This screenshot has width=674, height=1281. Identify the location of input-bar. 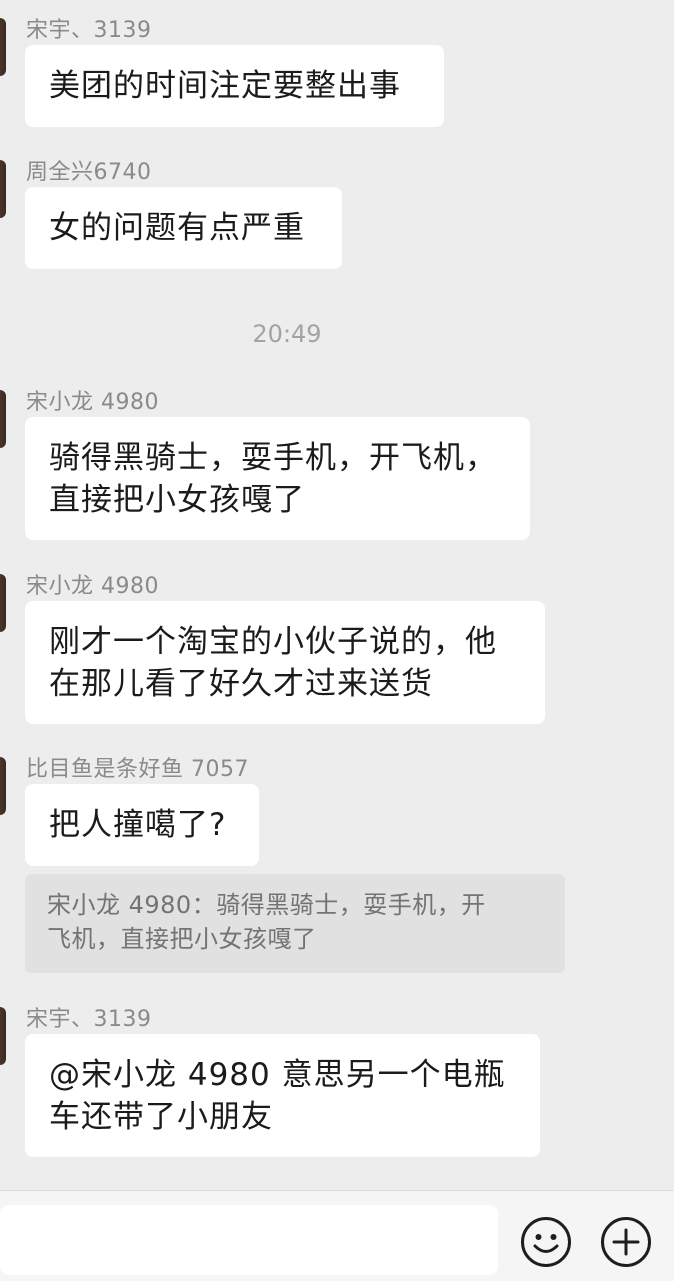
(337, 1235).